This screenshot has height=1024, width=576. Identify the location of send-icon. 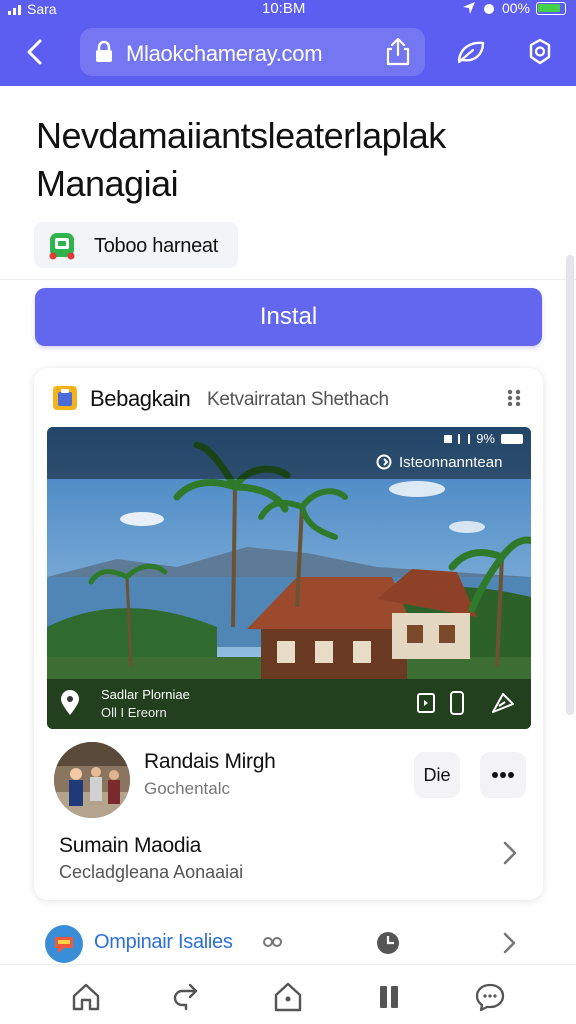
(503, 703).